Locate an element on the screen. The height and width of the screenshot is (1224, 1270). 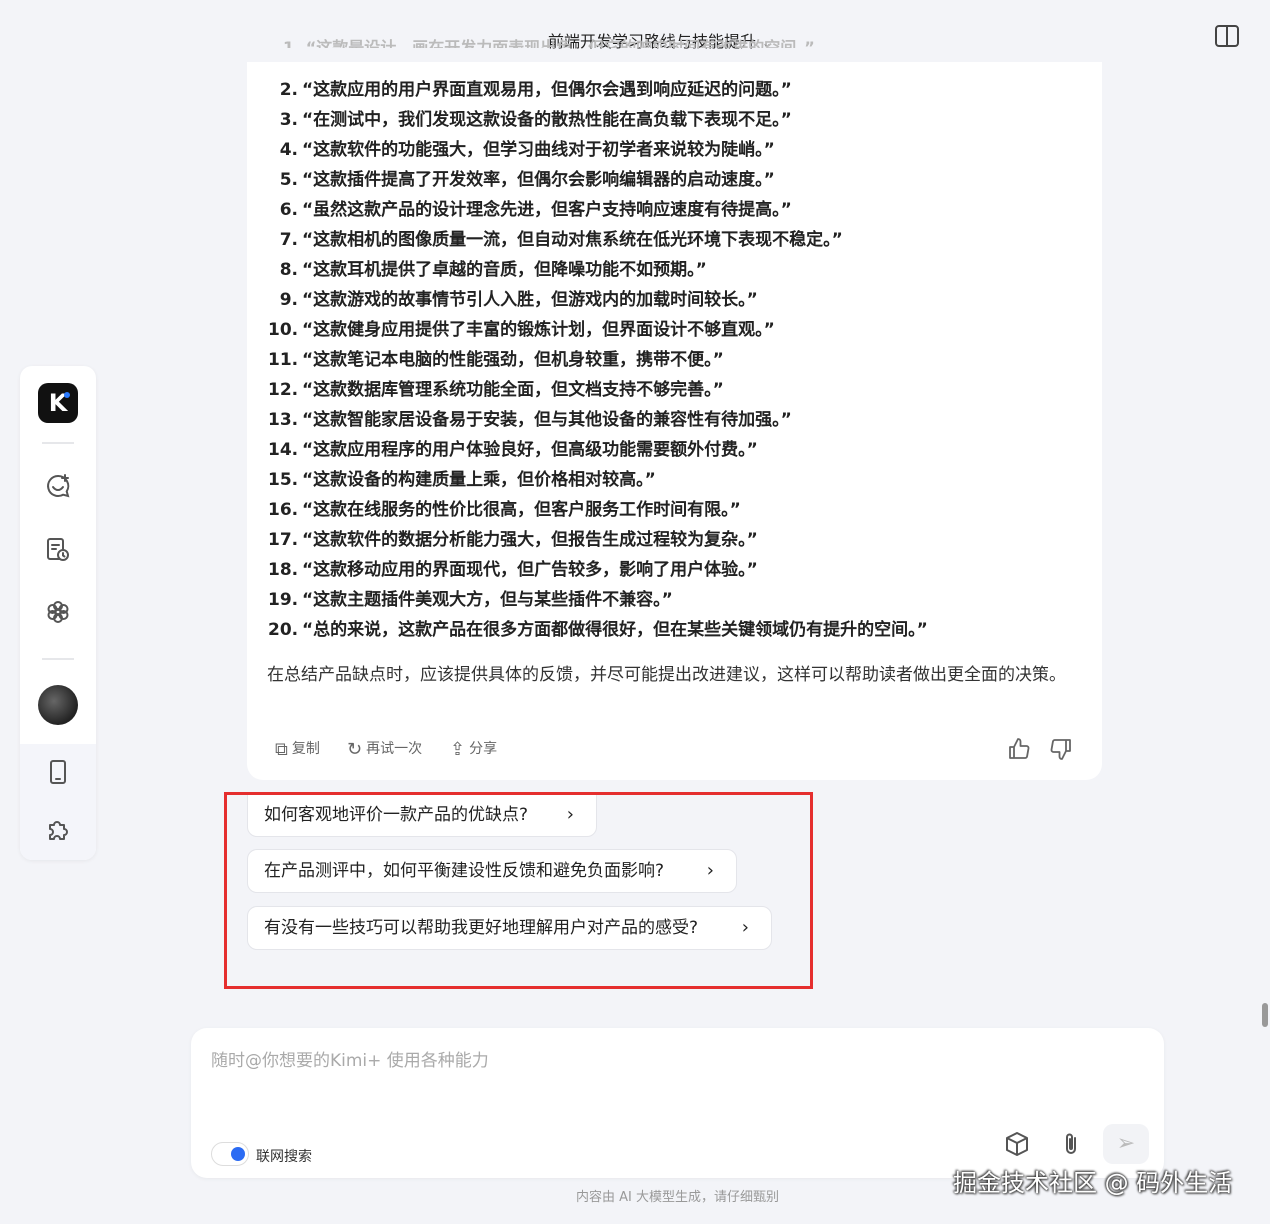
share-button: ⇪ 分享 is located at coordinates (473, 749).